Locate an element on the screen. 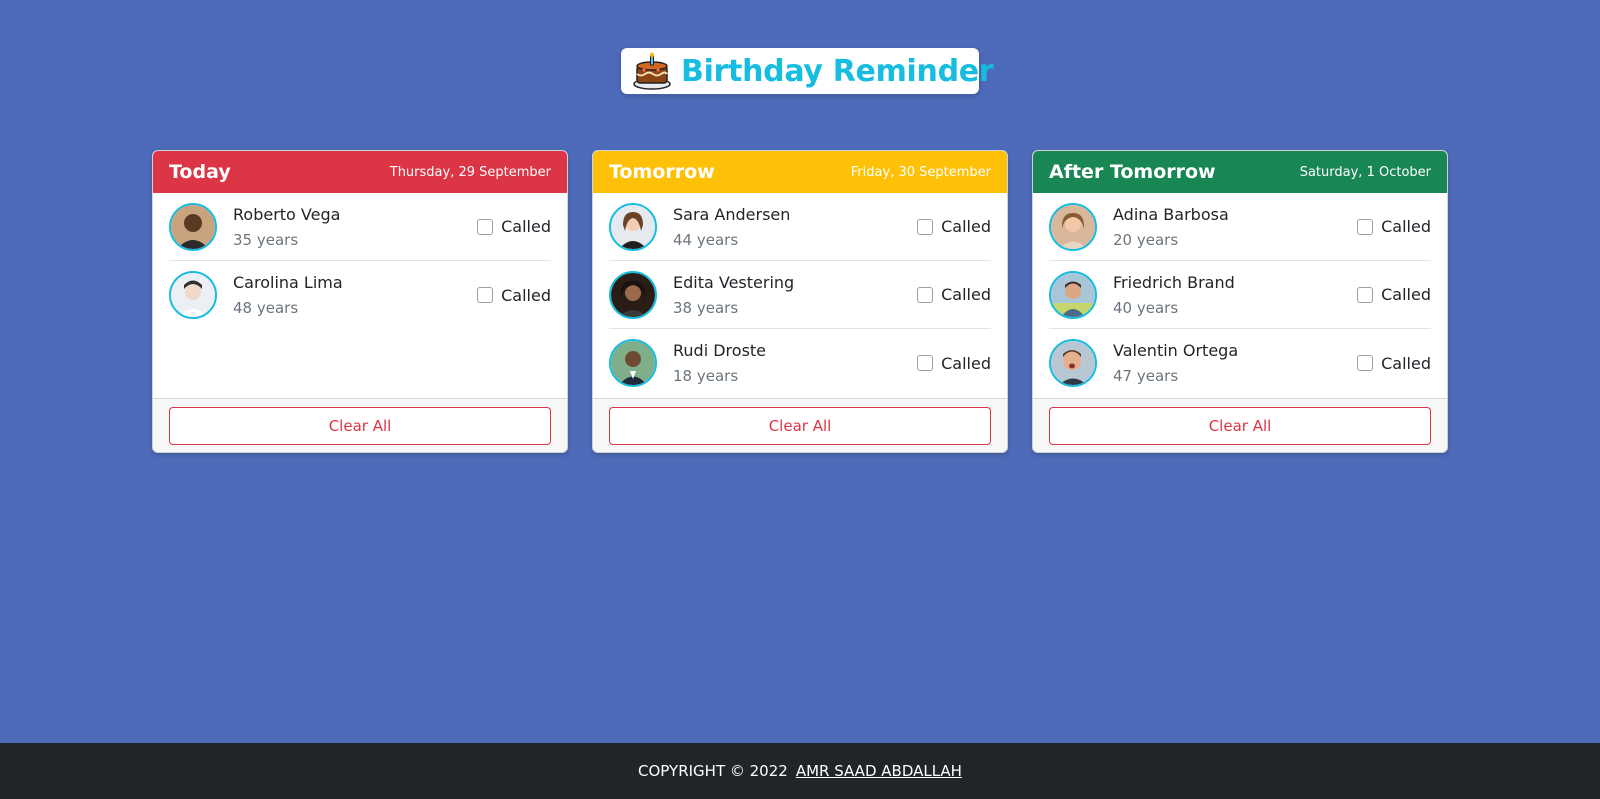  card-header: After Tomorrow Saturday, 1 October is located at coordinates (1240, 172).